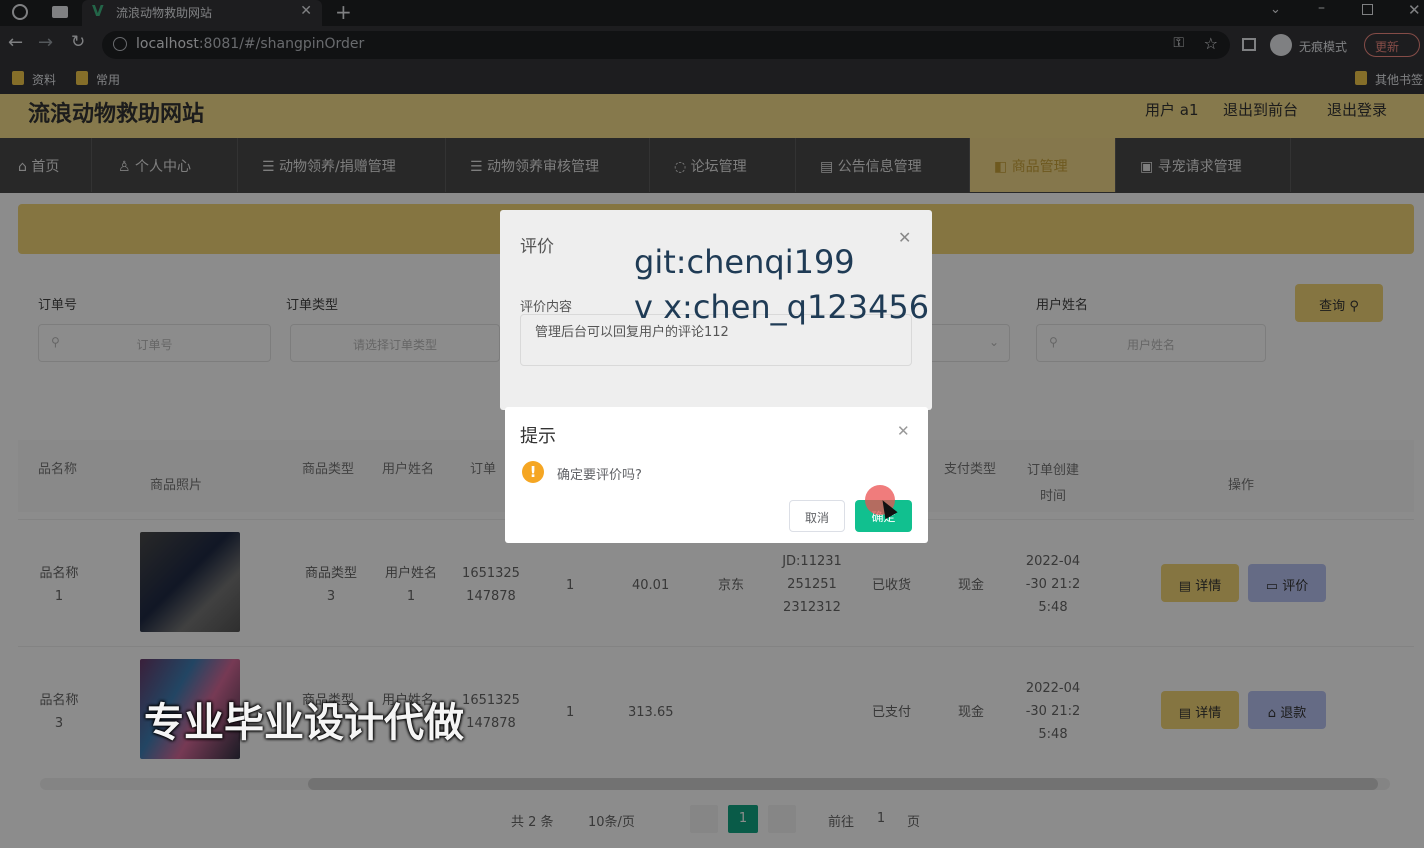 Image resolution: width=1424 pixels, height=848 pixels. I want to click on confirm-dialog-close-icon: ✕, so click(903, 431).